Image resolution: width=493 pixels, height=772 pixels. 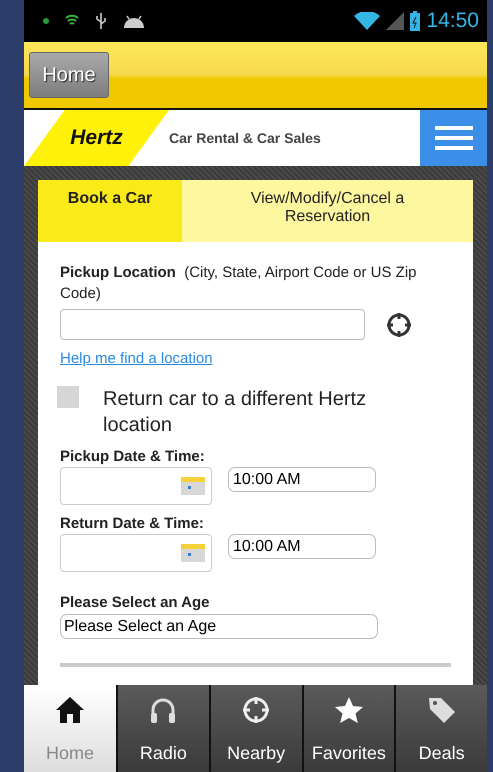 I want to click on pickup-location-field, so click(x=212, y=324).